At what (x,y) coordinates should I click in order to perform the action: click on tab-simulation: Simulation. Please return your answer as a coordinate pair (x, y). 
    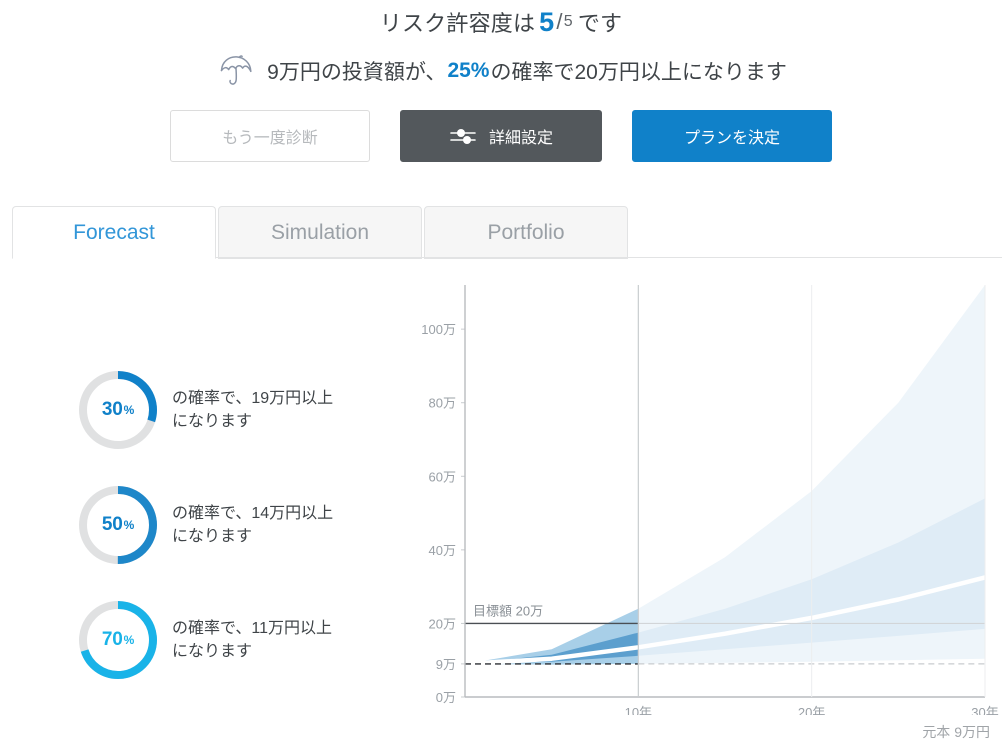
    Looking at the image, I should click on (320, 232).